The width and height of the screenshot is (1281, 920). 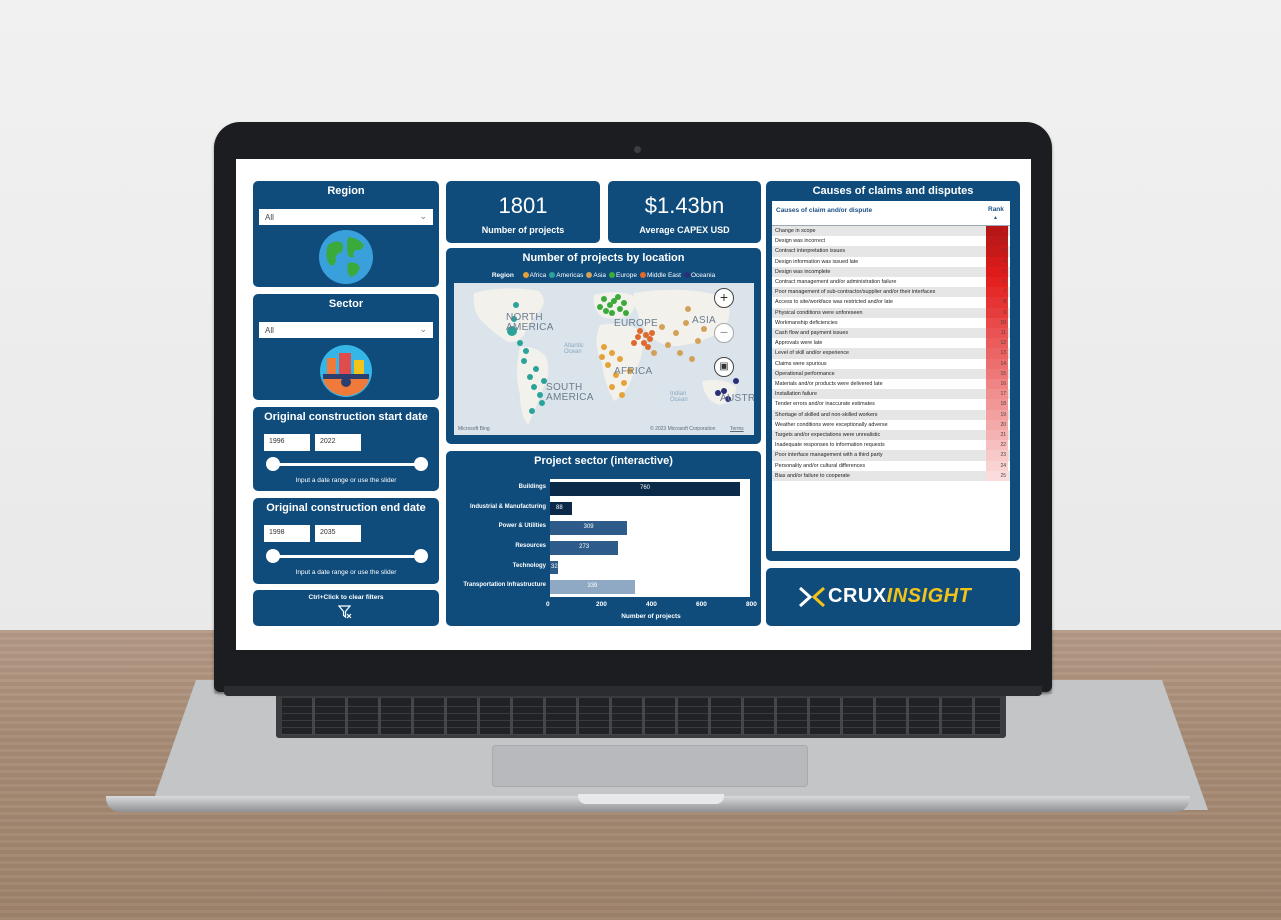 What do you see at coordinates (287, 533) in the screenshot?
I see `end-date-from-input: 1998` at bounding box center [287, 533].